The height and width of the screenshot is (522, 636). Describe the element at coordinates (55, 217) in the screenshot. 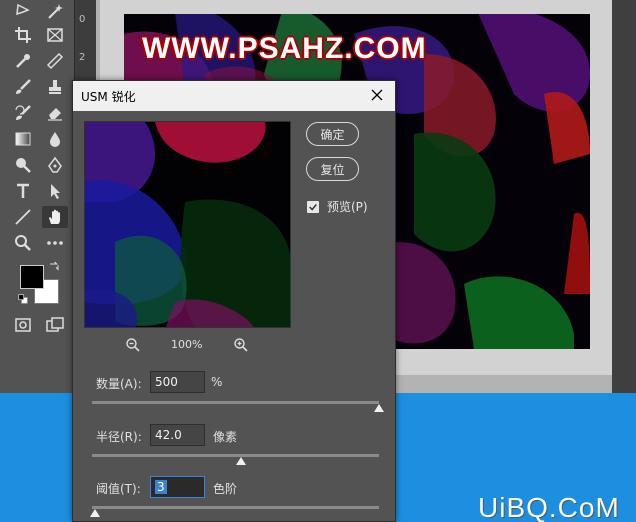

I see `hand-tool-icon` at that location.